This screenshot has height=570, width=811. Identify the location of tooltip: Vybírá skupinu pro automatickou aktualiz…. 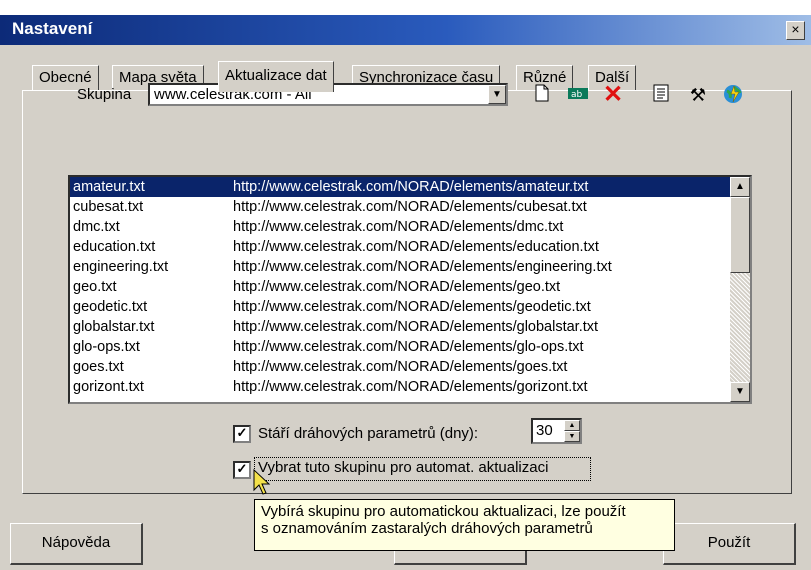
(464, 525).